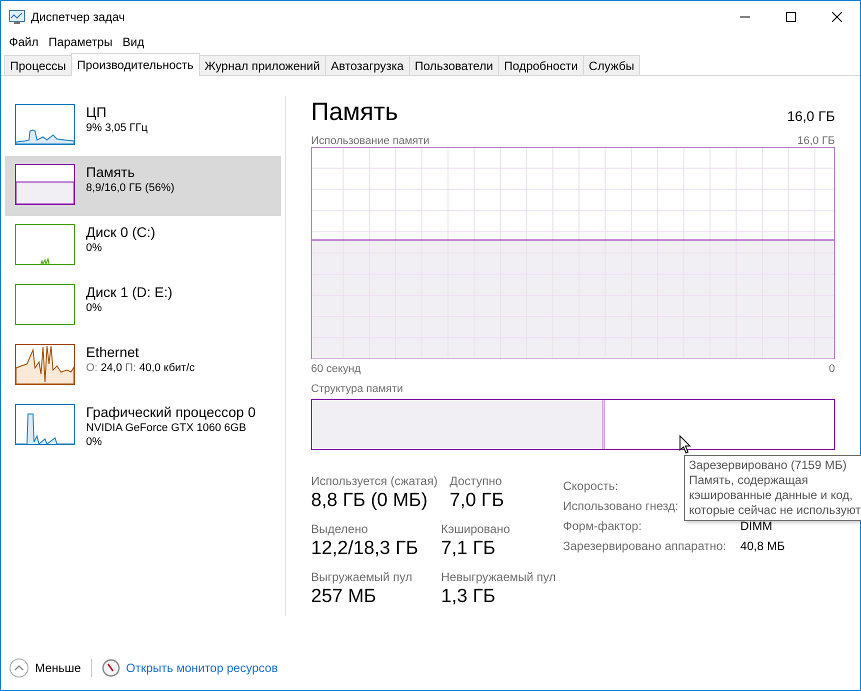 The height and width of the screenshot is (691, 861). Describe the element at coordinates (475, 529) in the screenshot. I see `stat-label: Кэшировано` at that location.